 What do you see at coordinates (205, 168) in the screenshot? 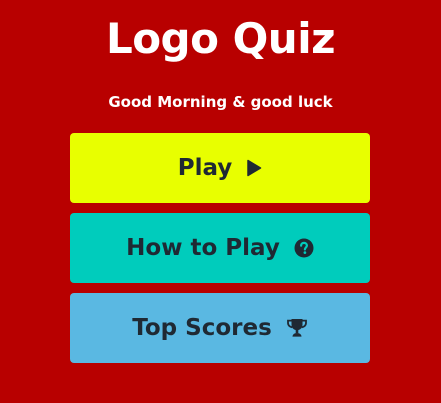
I see `play-button-label: Play` at bounding box center [205, 168].